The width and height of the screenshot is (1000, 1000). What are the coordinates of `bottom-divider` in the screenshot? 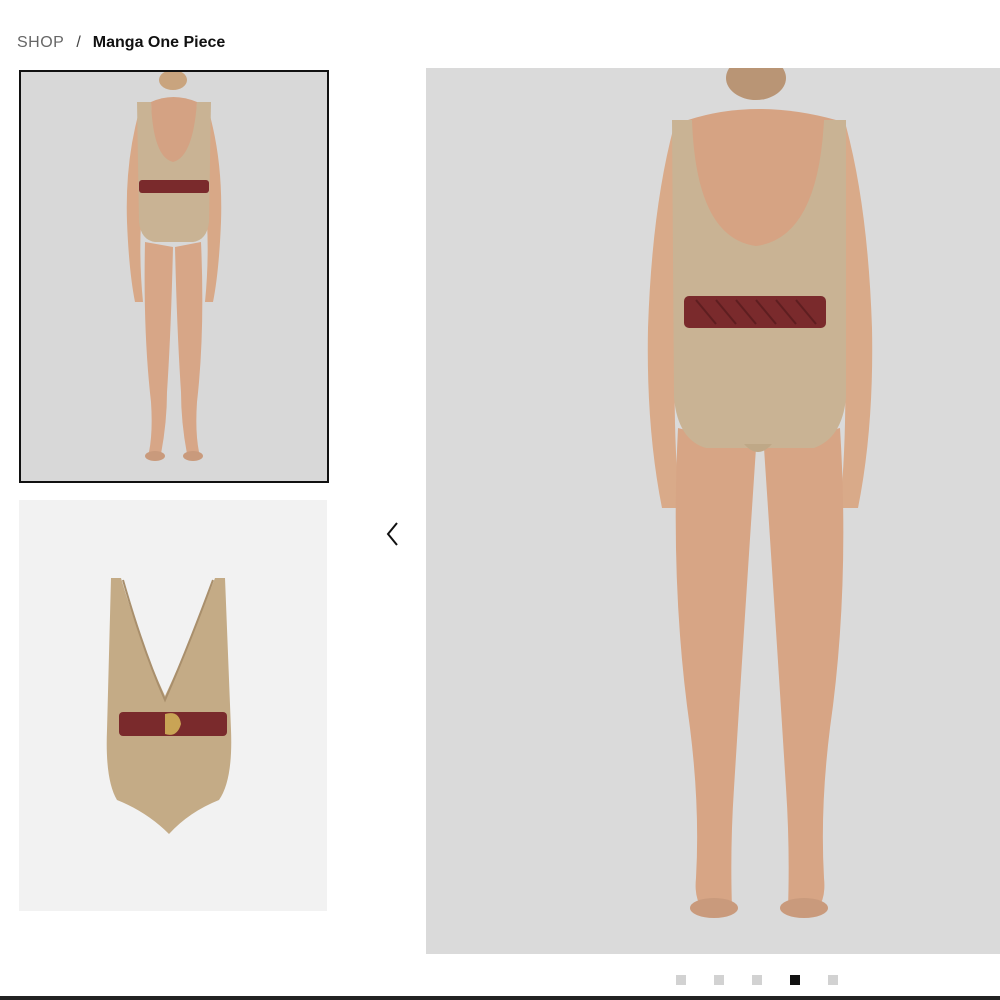 It's located at (500, 998).